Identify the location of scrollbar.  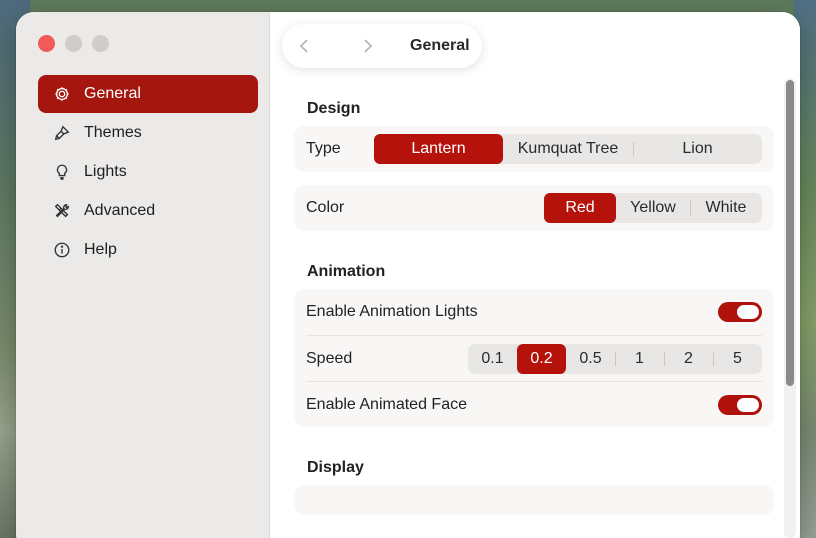
(790, 308).